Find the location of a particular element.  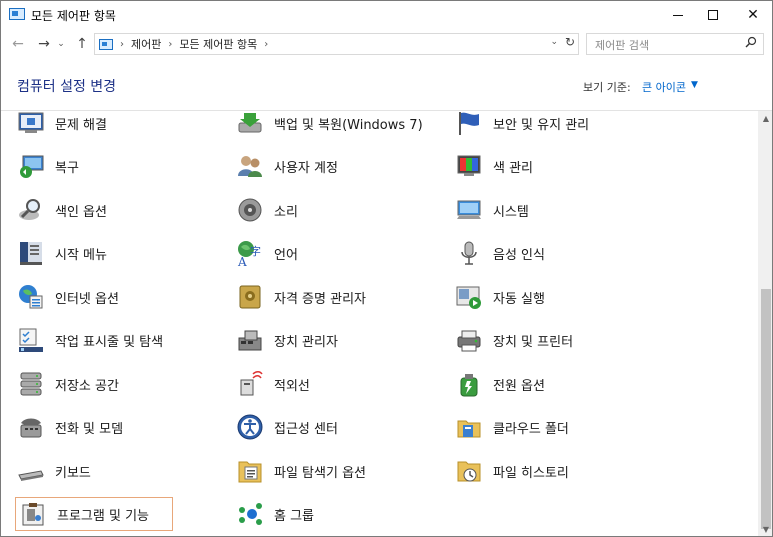

item-label: 파일 탐색기 옵션 is located at coordinates (320, 473).